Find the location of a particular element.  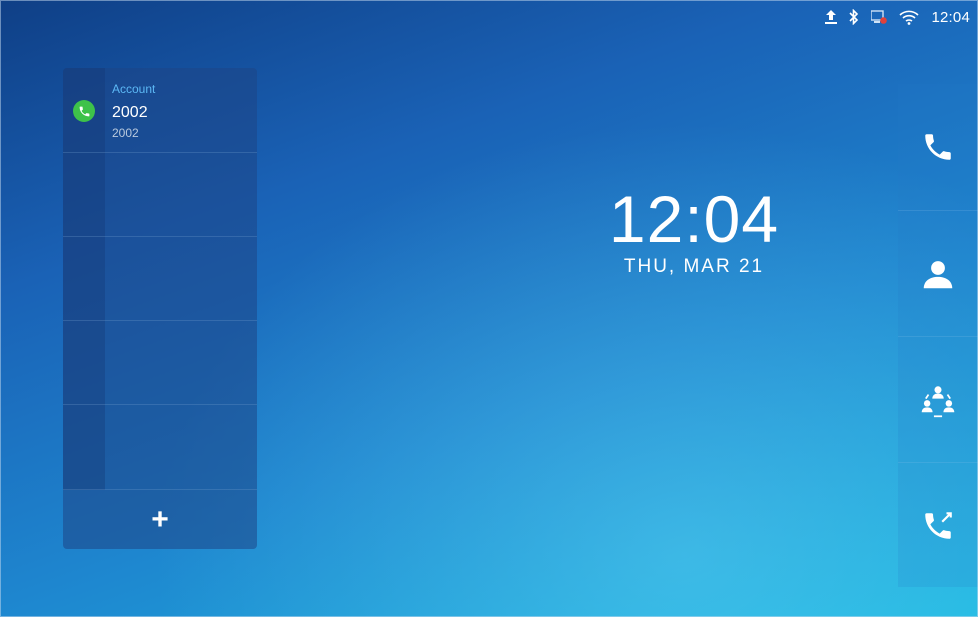

bluetooth-icon is located at coordinates (854, 17).